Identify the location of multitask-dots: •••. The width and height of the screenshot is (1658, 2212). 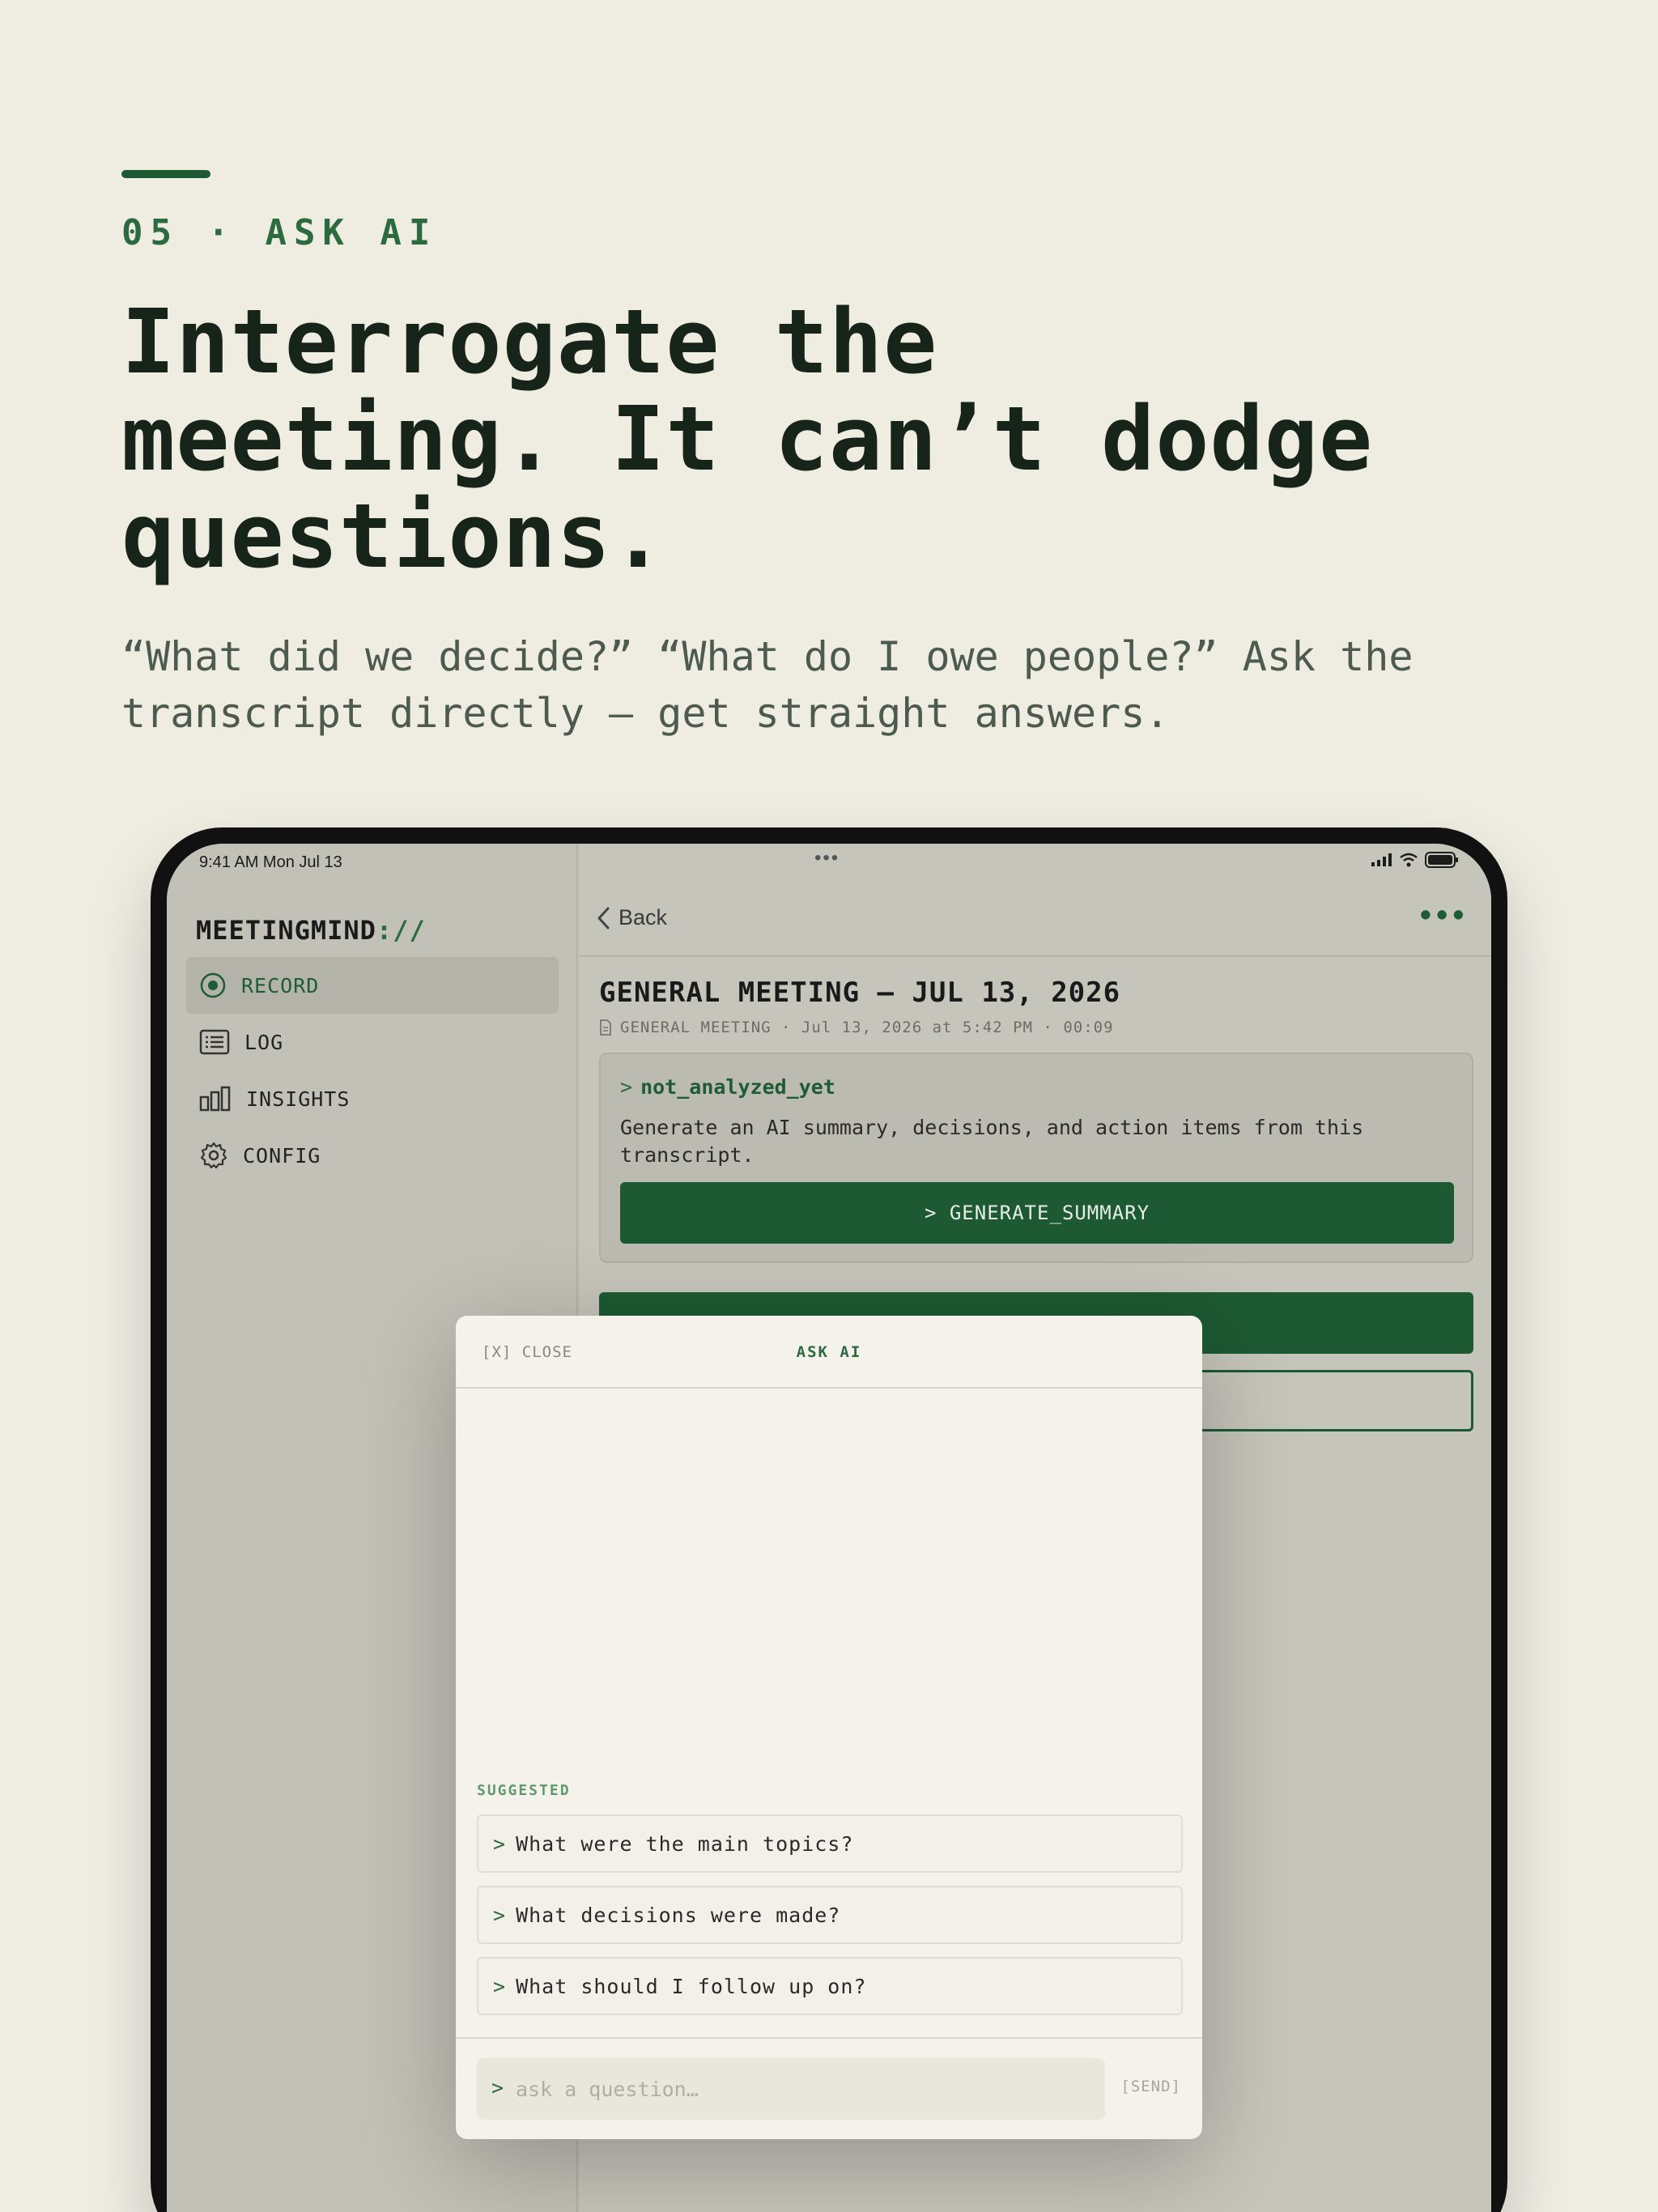
(827, 858).